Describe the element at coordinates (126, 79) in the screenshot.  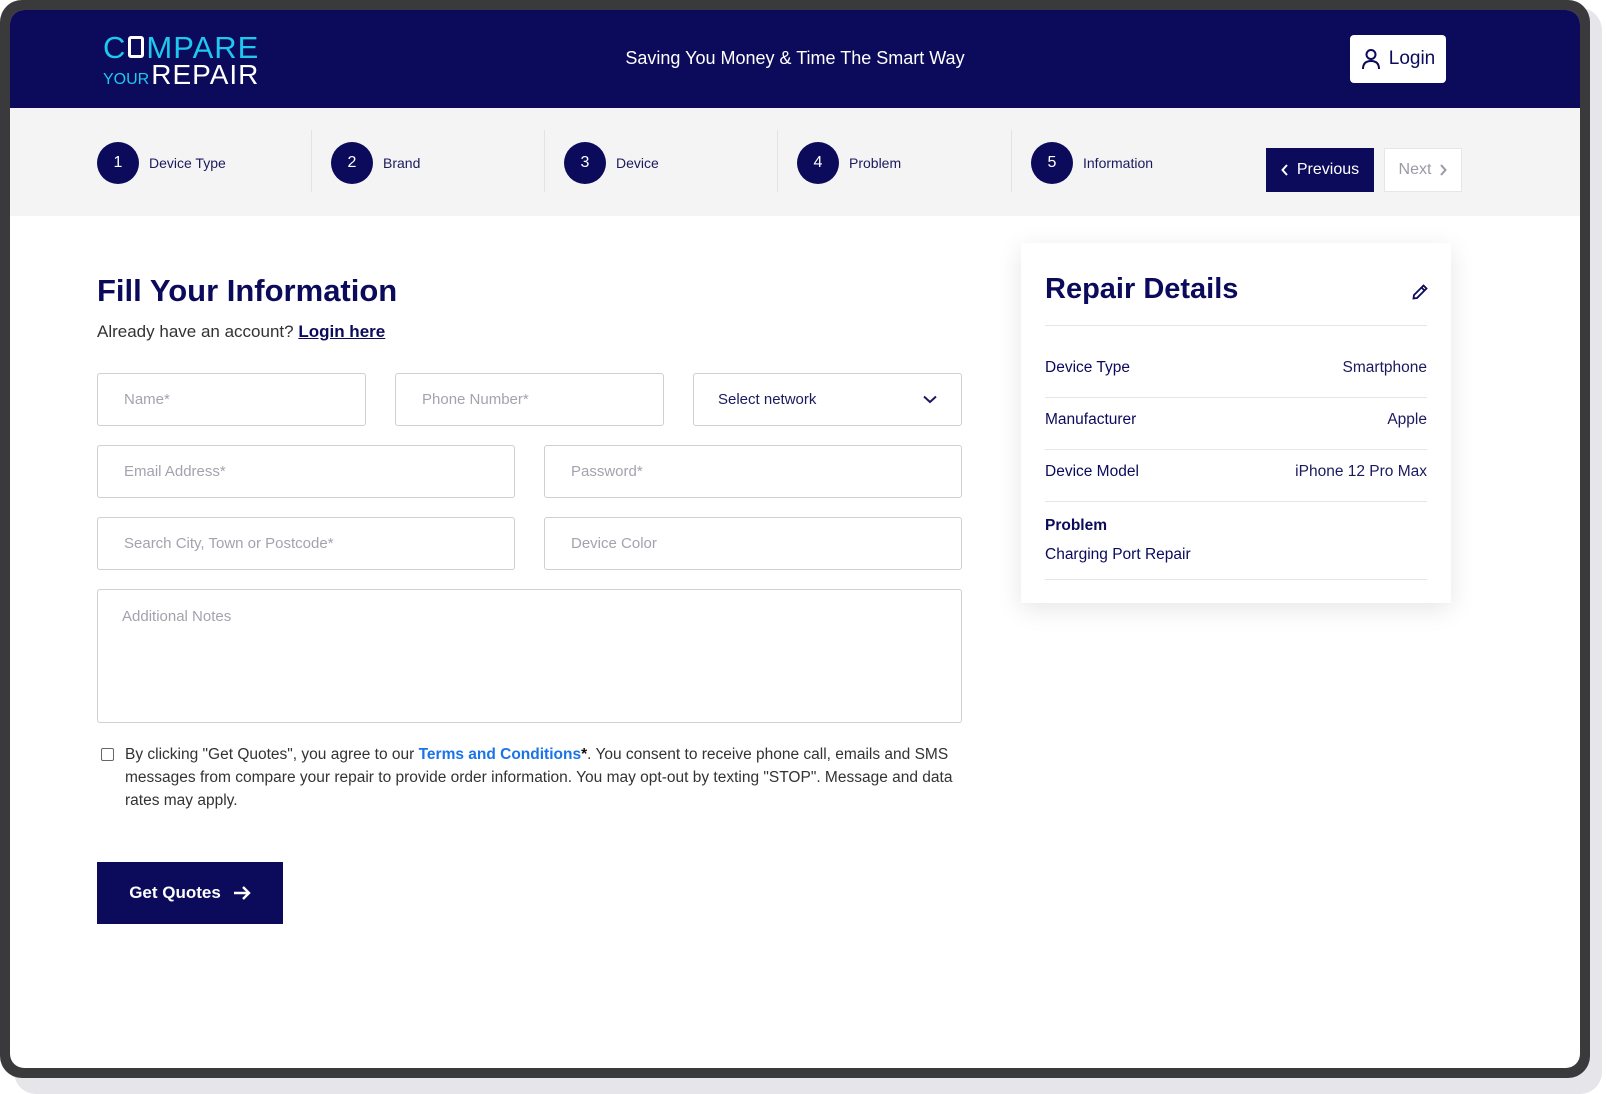
I see `logo-your: YOUR` at that location.